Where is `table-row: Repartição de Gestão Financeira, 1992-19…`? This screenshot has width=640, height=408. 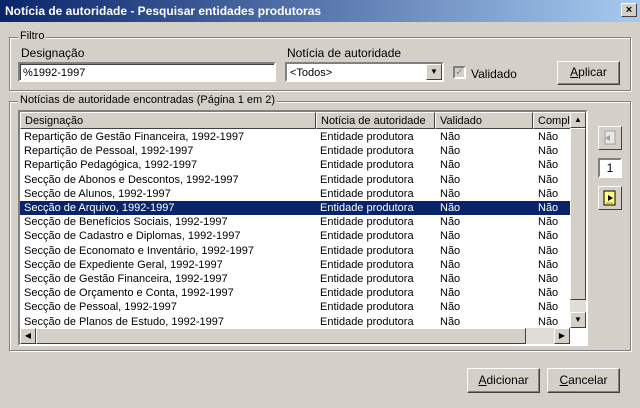
table-row: Repartição de Gestão Financeira, 1992-19… is located at coordinates (300, 137).